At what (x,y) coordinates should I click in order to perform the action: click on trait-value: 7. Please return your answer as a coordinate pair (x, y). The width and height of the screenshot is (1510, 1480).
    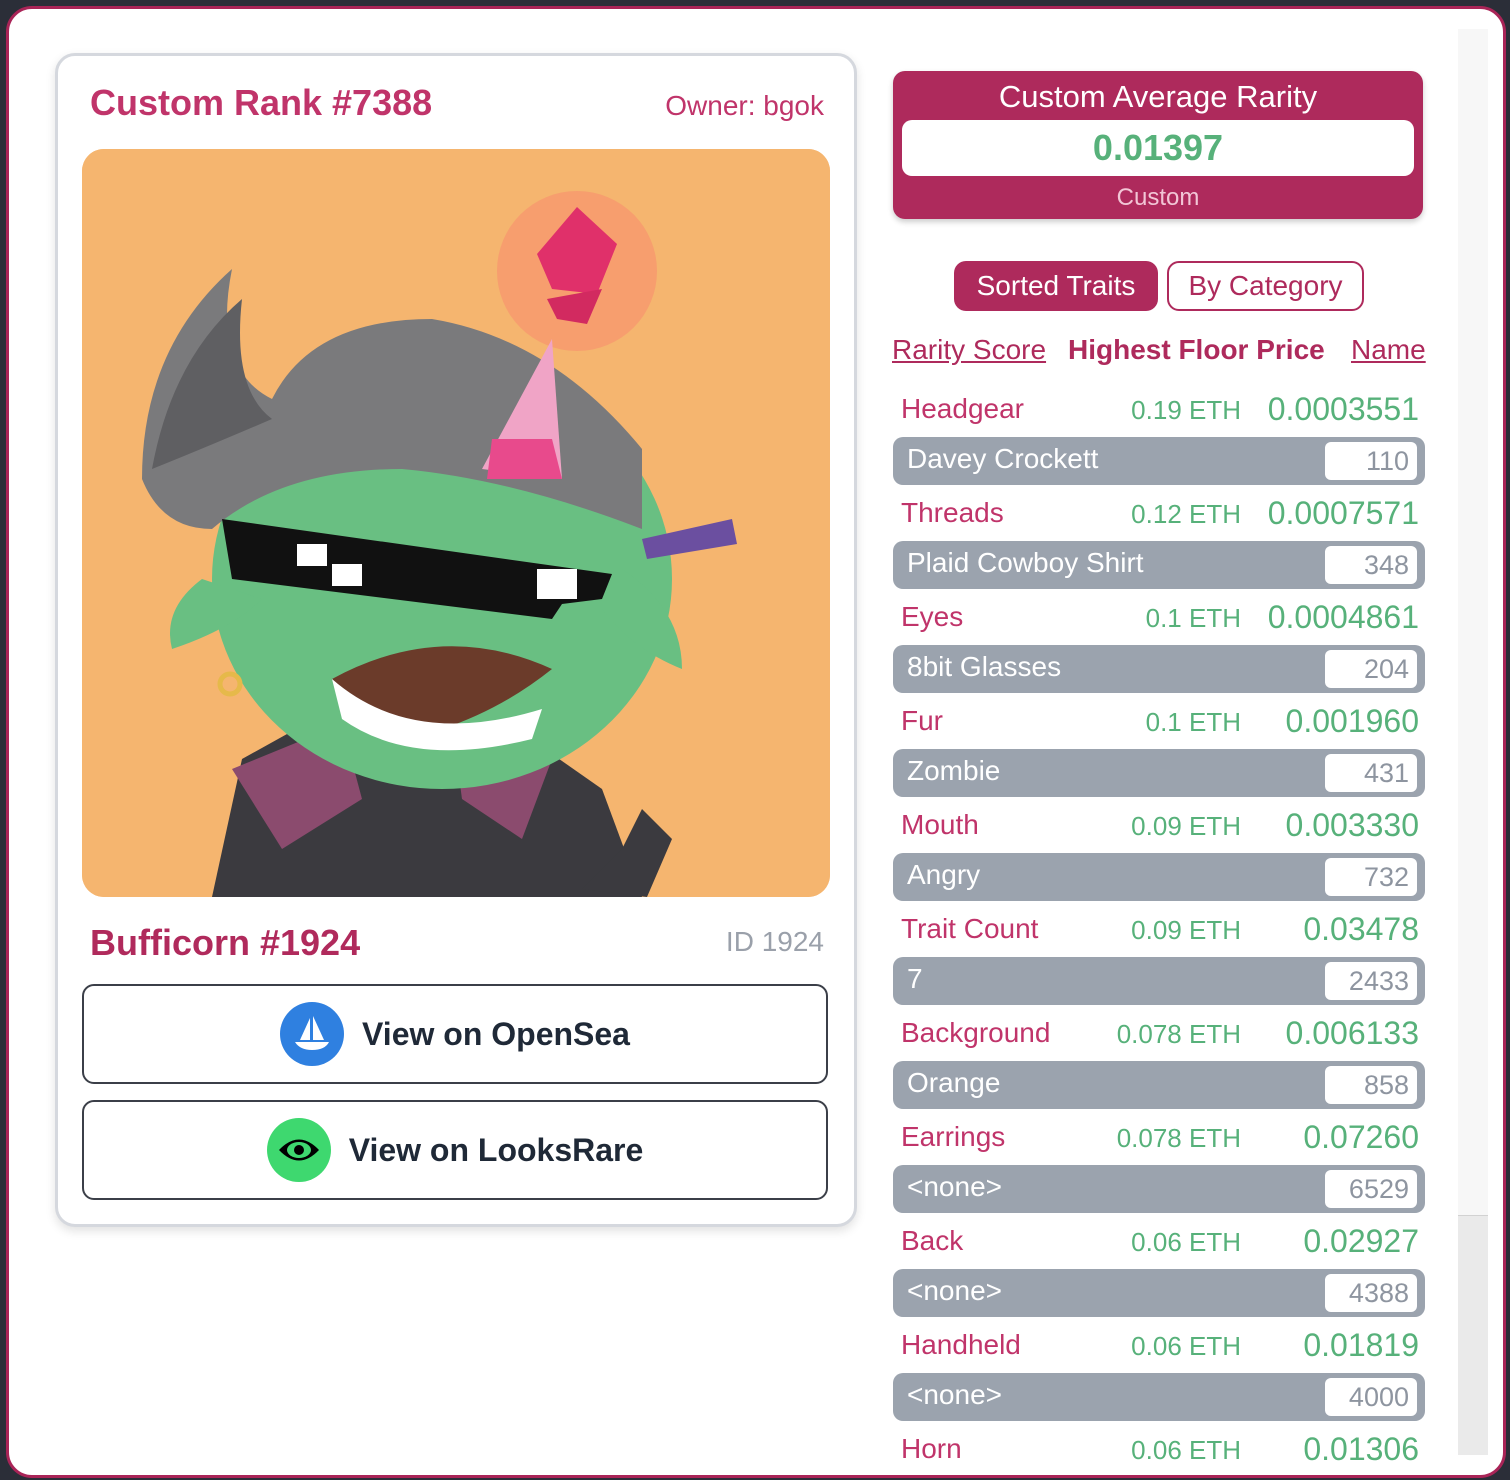
    Looking at the image, I should click on (915, 978).